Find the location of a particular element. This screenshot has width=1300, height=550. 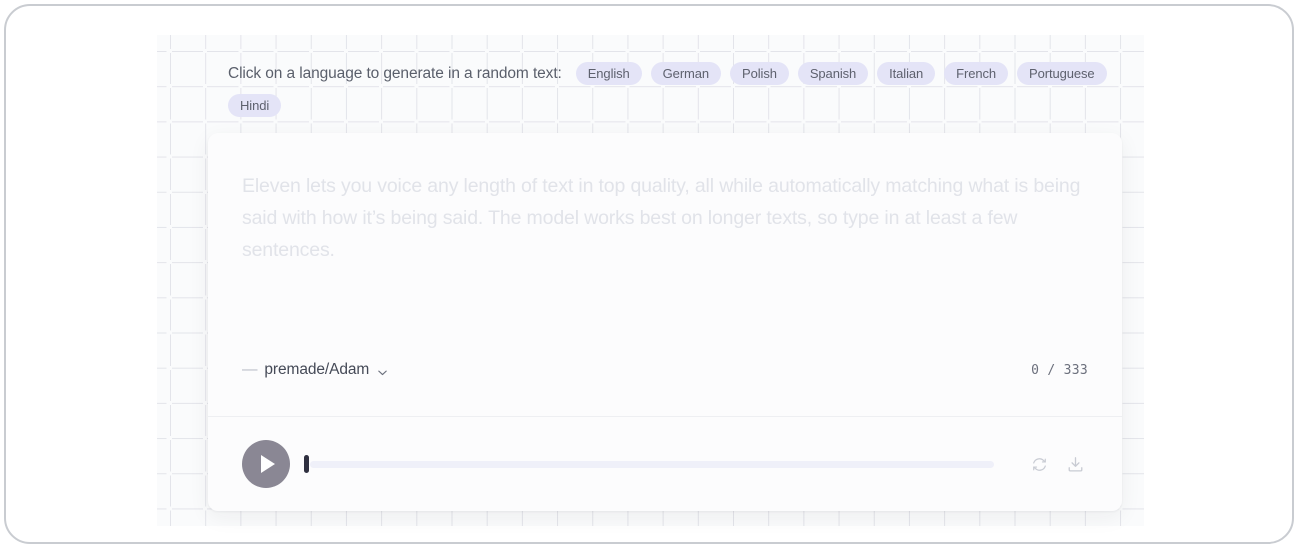

chevron-down-icon is located at coordinates (382, 370).